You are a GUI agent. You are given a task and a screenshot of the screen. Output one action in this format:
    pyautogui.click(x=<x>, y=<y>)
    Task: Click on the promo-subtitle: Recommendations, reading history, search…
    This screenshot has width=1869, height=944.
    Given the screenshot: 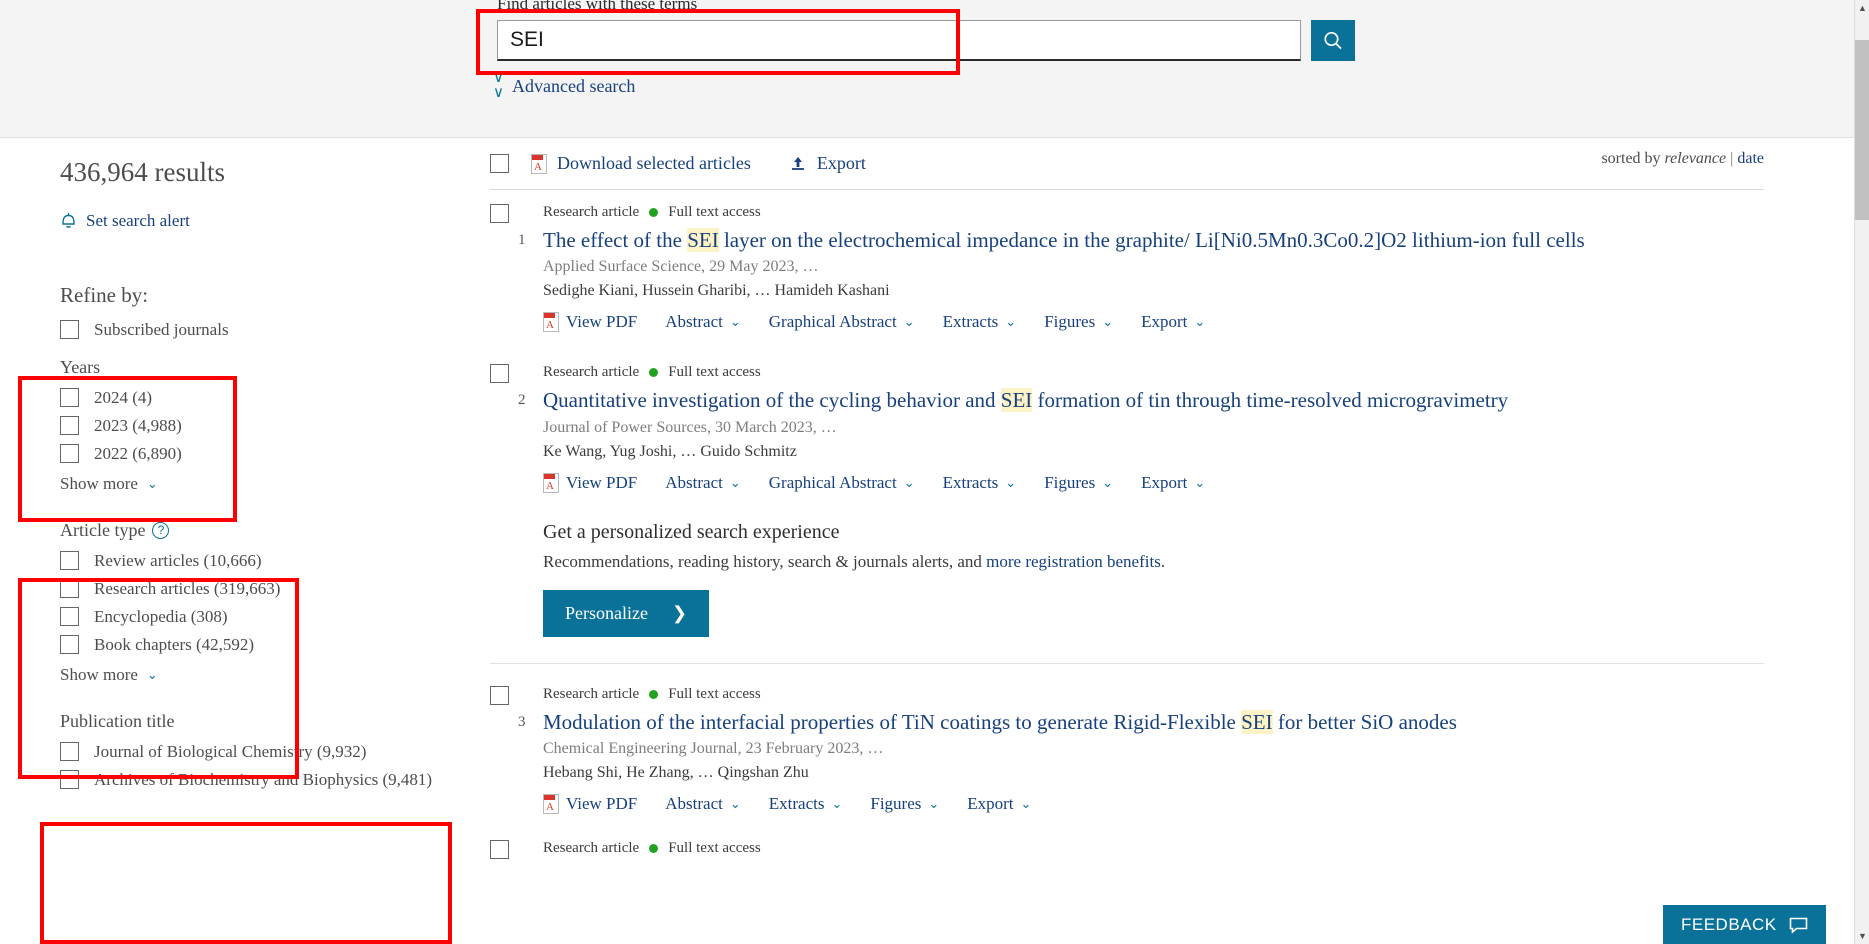 What is the action you would take?
    pyautogui.click(x=1153, y=562)
    